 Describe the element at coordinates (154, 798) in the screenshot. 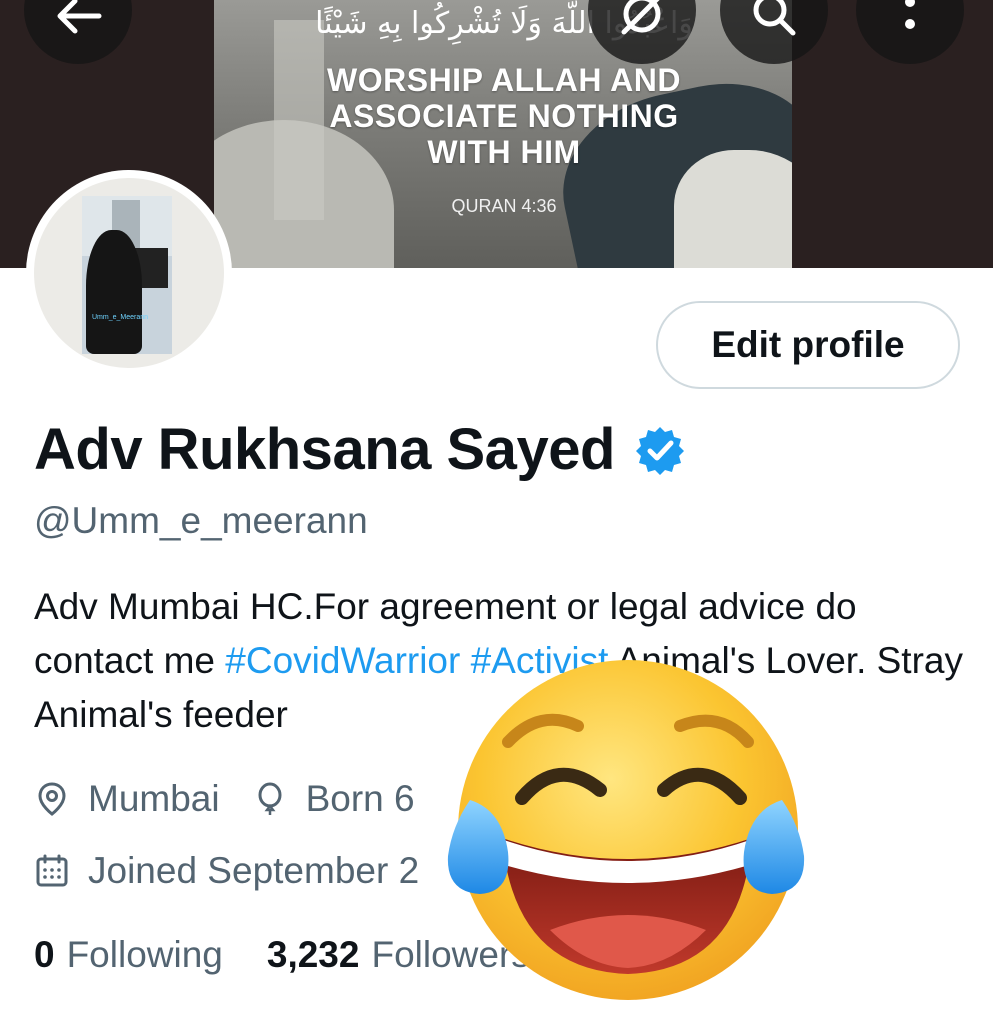

I see `location: Mumbai` at that location.